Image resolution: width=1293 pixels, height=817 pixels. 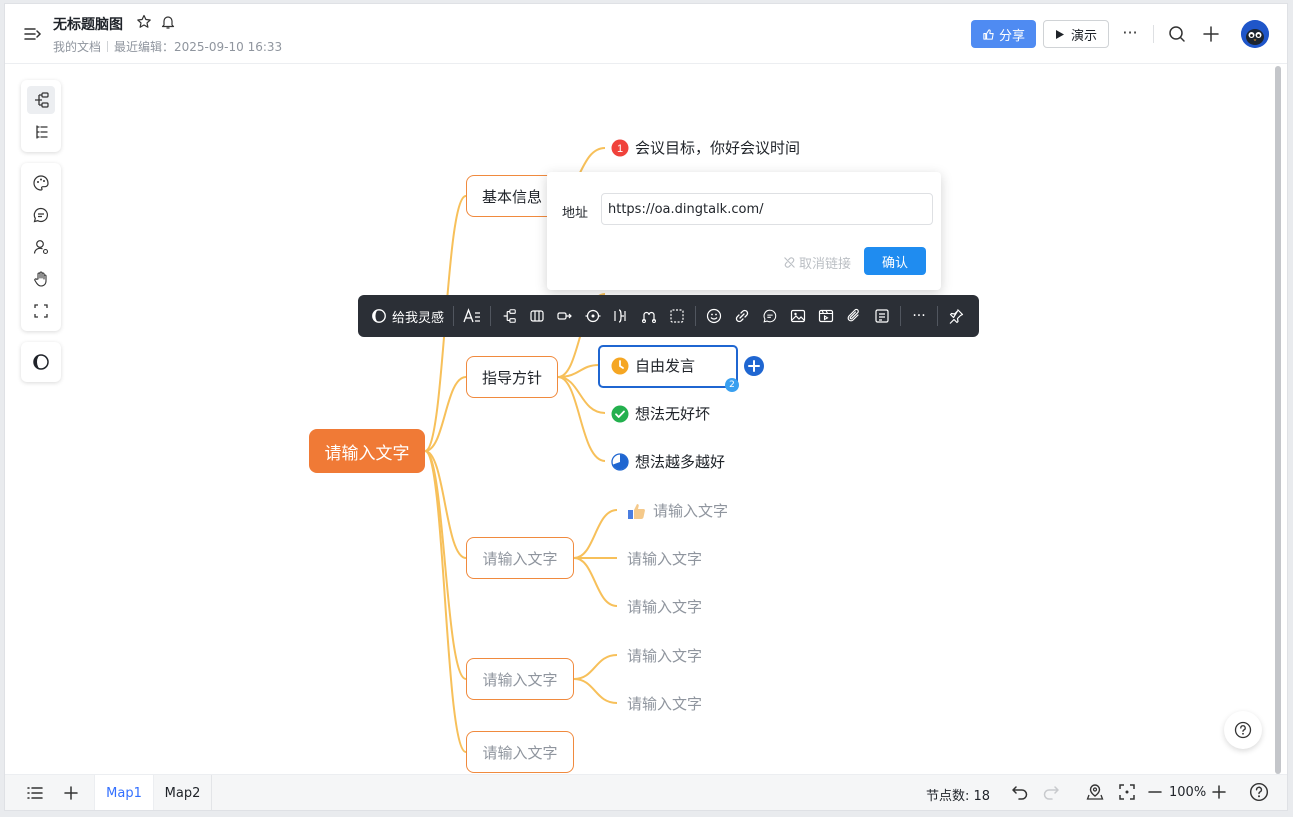 What do you see at coordinates (565, 316) in the screenshot?
I see `connect-icon` at bounding box center [565, 316].